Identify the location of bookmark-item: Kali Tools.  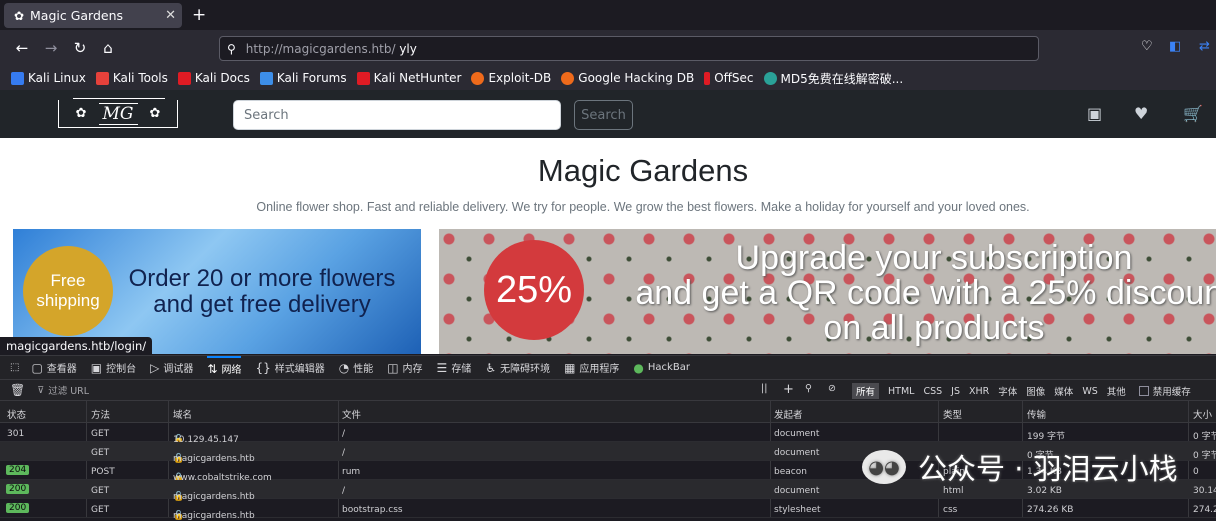
(131, 78).